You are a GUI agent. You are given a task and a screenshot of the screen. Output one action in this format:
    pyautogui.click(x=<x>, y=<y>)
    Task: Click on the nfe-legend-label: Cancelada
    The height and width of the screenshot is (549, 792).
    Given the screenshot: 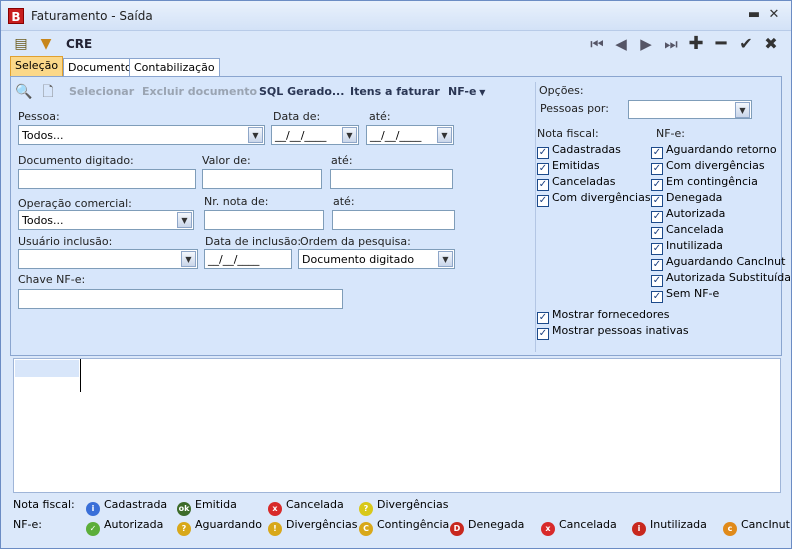 What is the action you would take?
    pyautogui.click(x=588, y=524)
    